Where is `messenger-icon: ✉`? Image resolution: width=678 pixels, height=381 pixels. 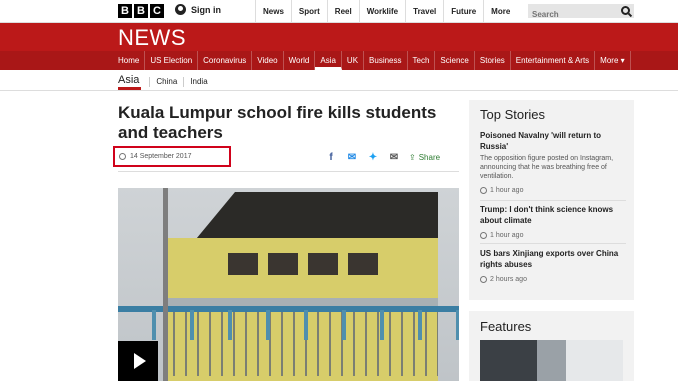
messenger-icon: ✉ is located at coordinates (352, 157).